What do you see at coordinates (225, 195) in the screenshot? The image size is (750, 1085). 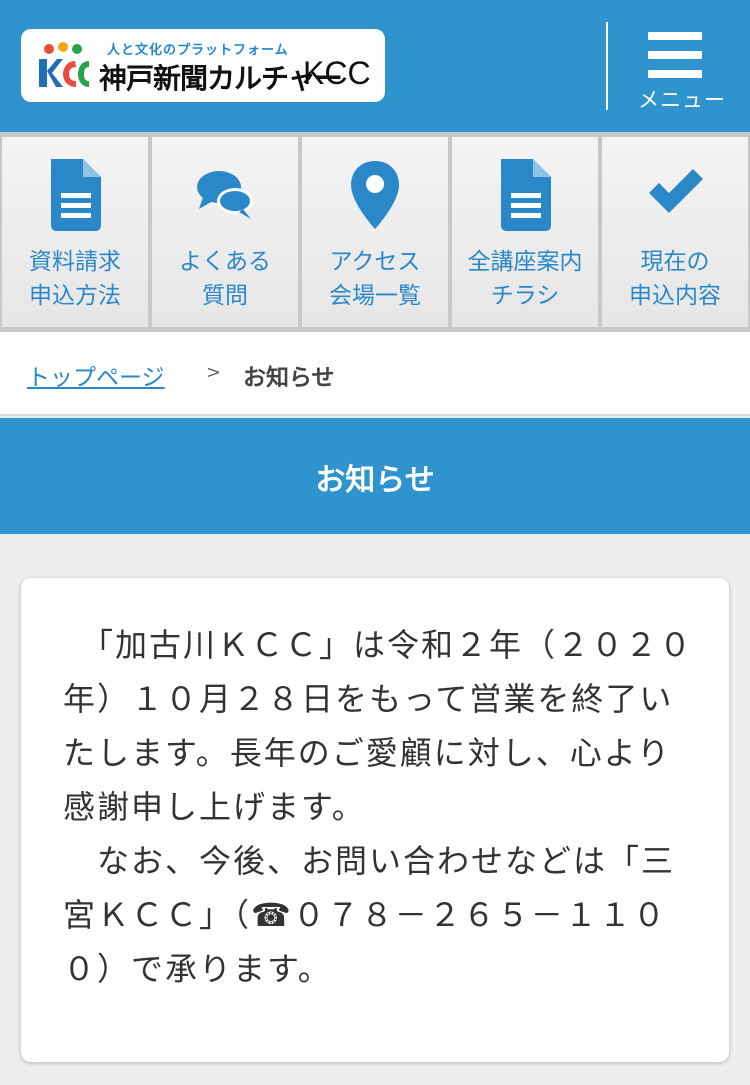 I see `chat-bubbles-icon` at bounding box center [225, 195].